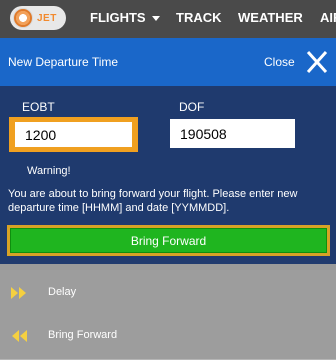  I want to click on menu-item-bring-forward: Bring Forward, so click(168, 336).